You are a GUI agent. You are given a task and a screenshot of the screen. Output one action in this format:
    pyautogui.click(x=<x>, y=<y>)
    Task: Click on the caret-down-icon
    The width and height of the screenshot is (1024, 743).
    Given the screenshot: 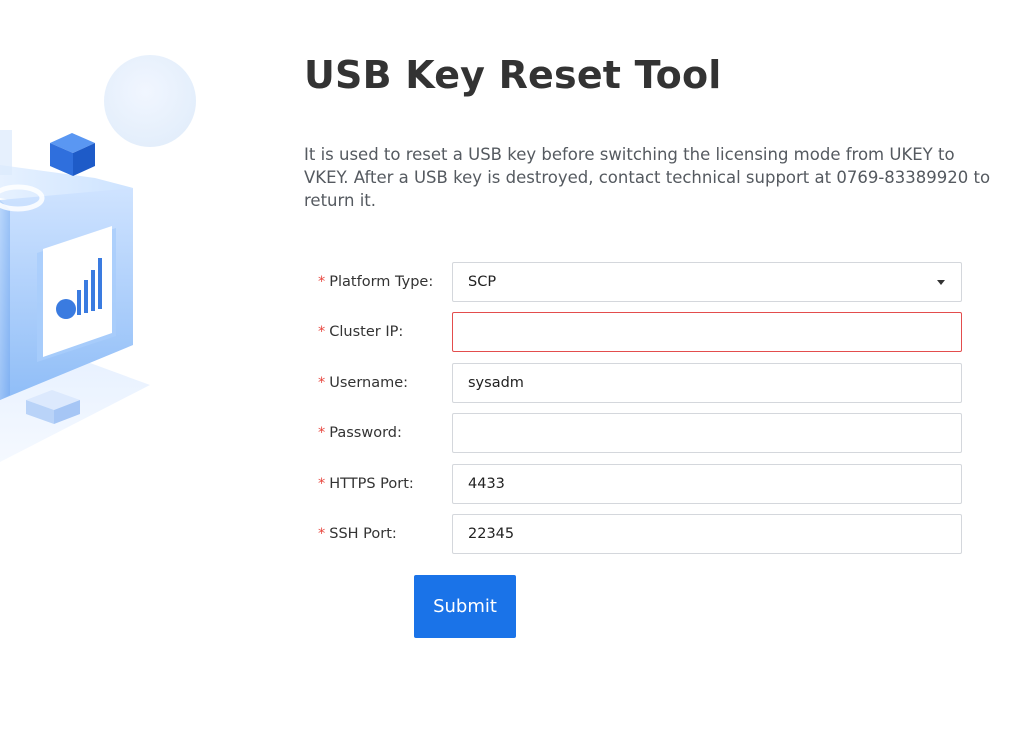 What is the action you would take?
    pyautogui.click(x=941, y=282)
    